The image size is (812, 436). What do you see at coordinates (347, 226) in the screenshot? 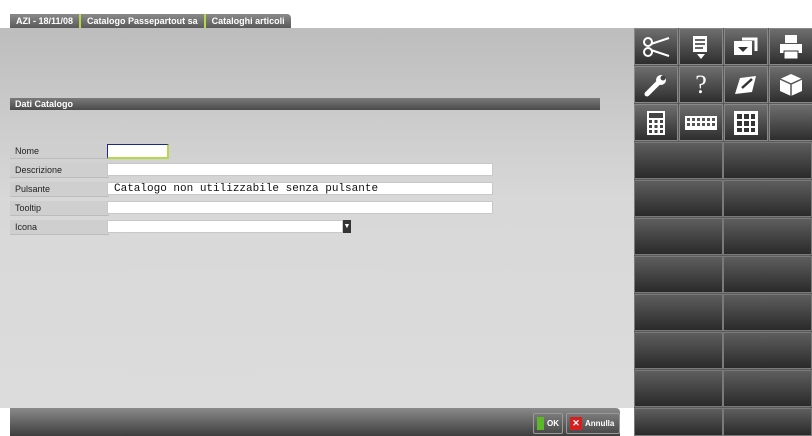
I see `chevron-down-icon: ▼` at bounding box center [347, 226].